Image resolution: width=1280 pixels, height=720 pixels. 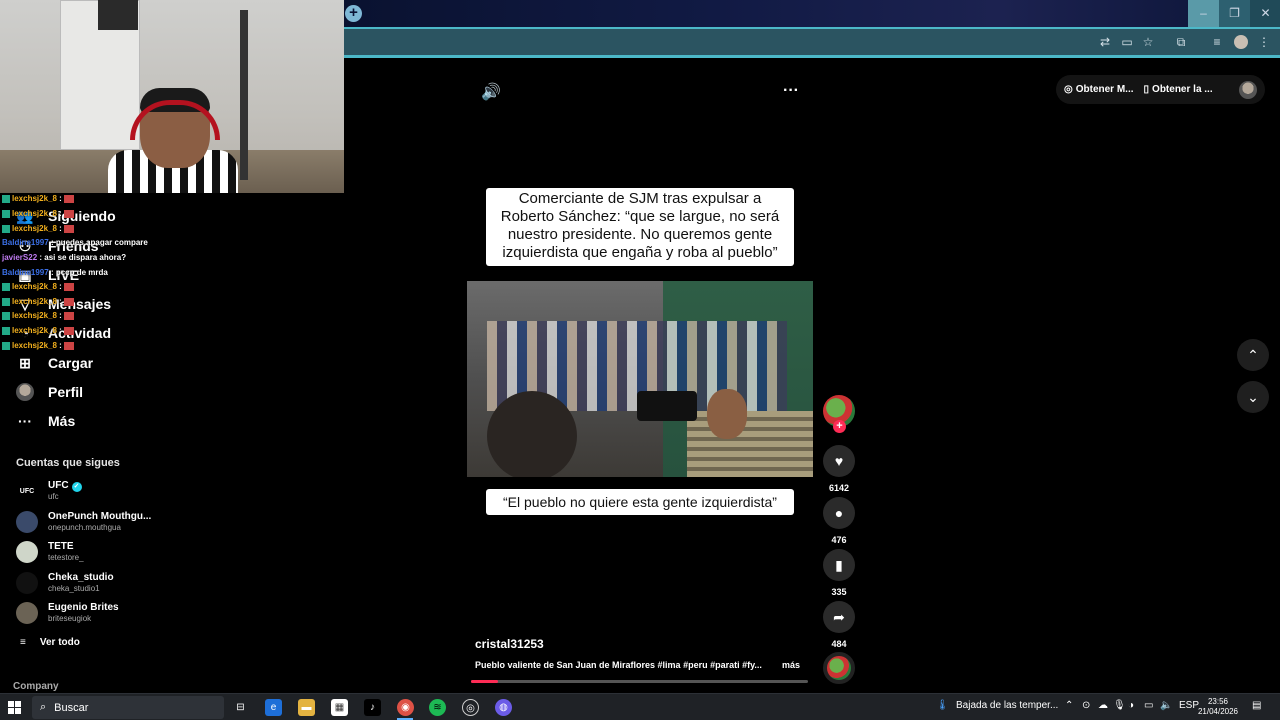 What do you see at coordinates (491, 92) in the screenshot?
I see `volume-icon: 🔊` at bounding box center [491, 92].